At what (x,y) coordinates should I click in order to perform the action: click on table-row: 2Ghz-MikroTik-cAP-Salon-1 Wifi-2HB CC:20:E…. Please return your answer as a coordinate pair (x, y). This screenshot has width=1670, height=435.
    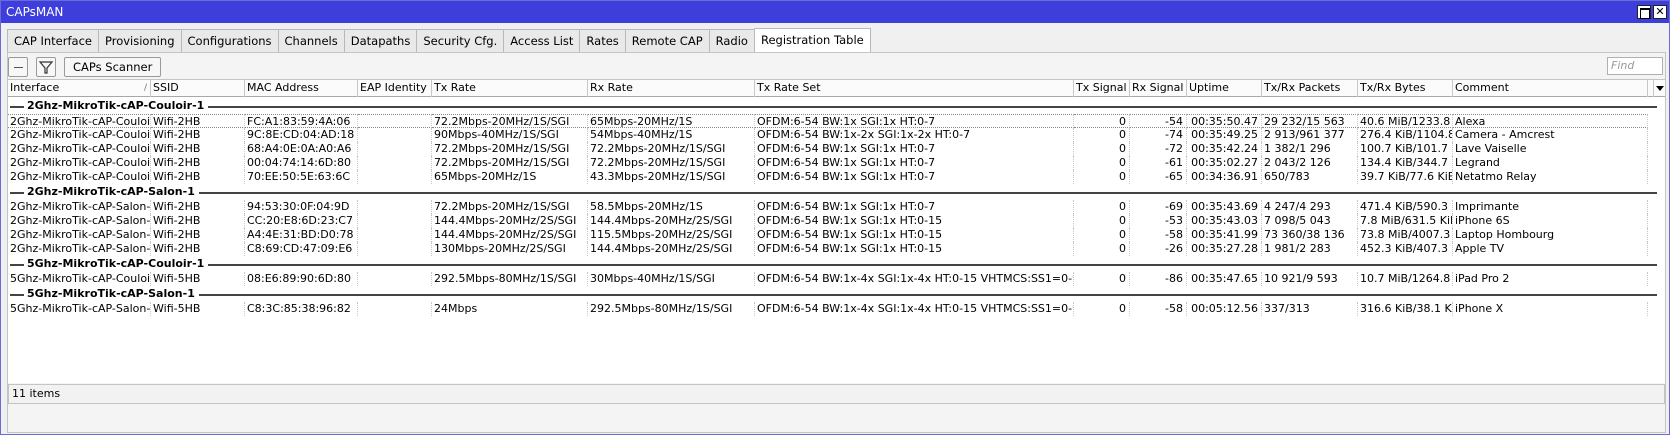
    Looking at the image, I should click on (836, 221).